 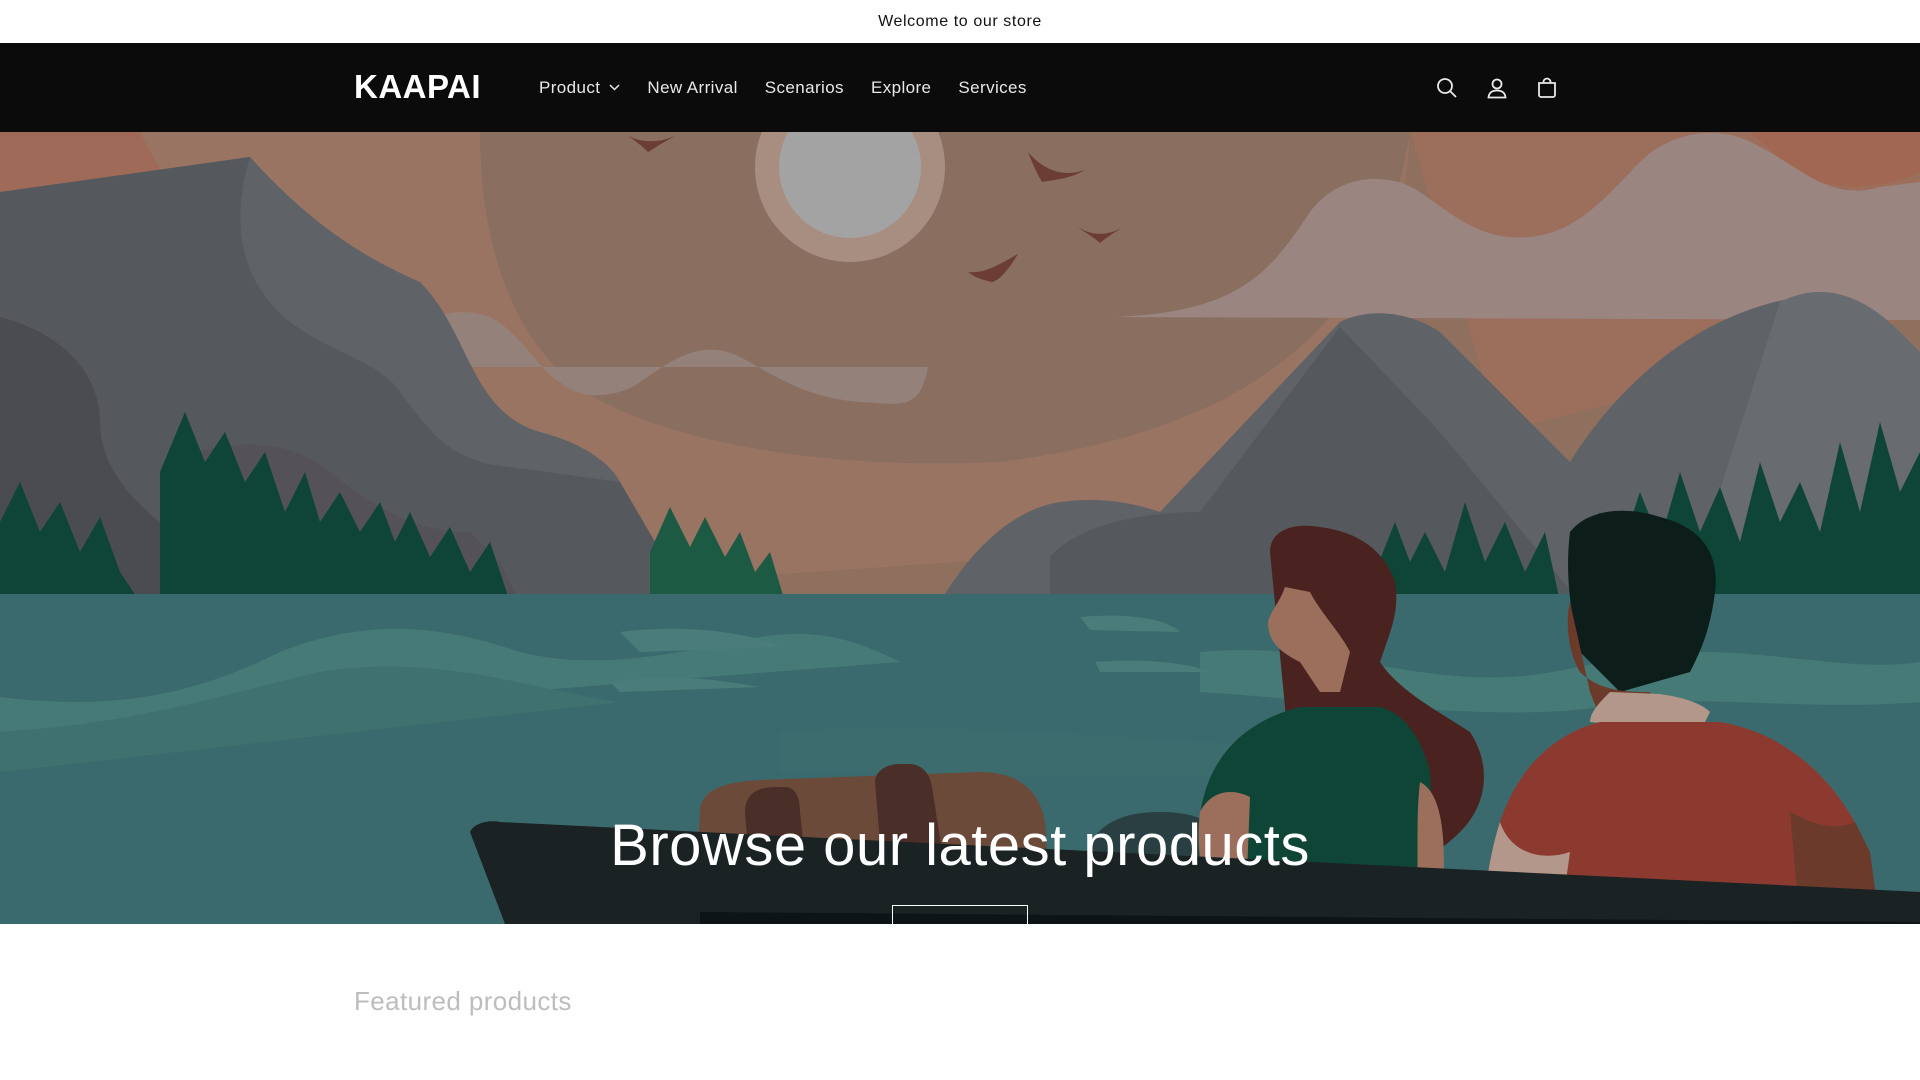 I want to click on nav-item-new-arrival: New Arrival, so click(x=692, y=88).